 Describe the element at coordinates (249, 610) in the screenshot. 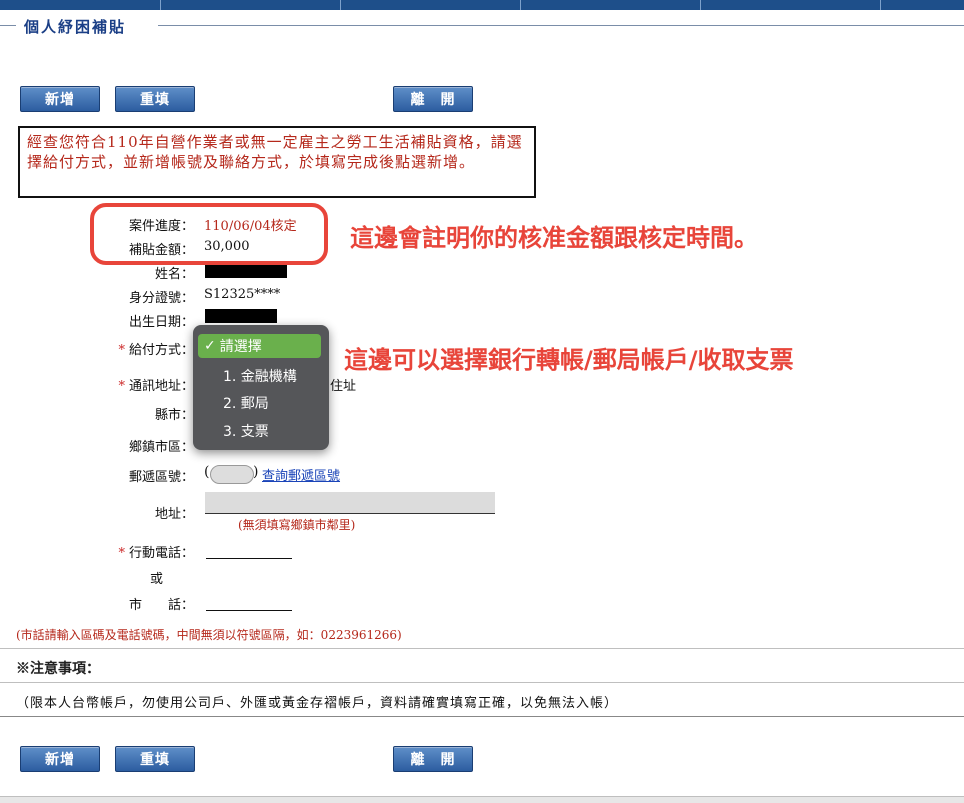

I see `phone-input` at that location.